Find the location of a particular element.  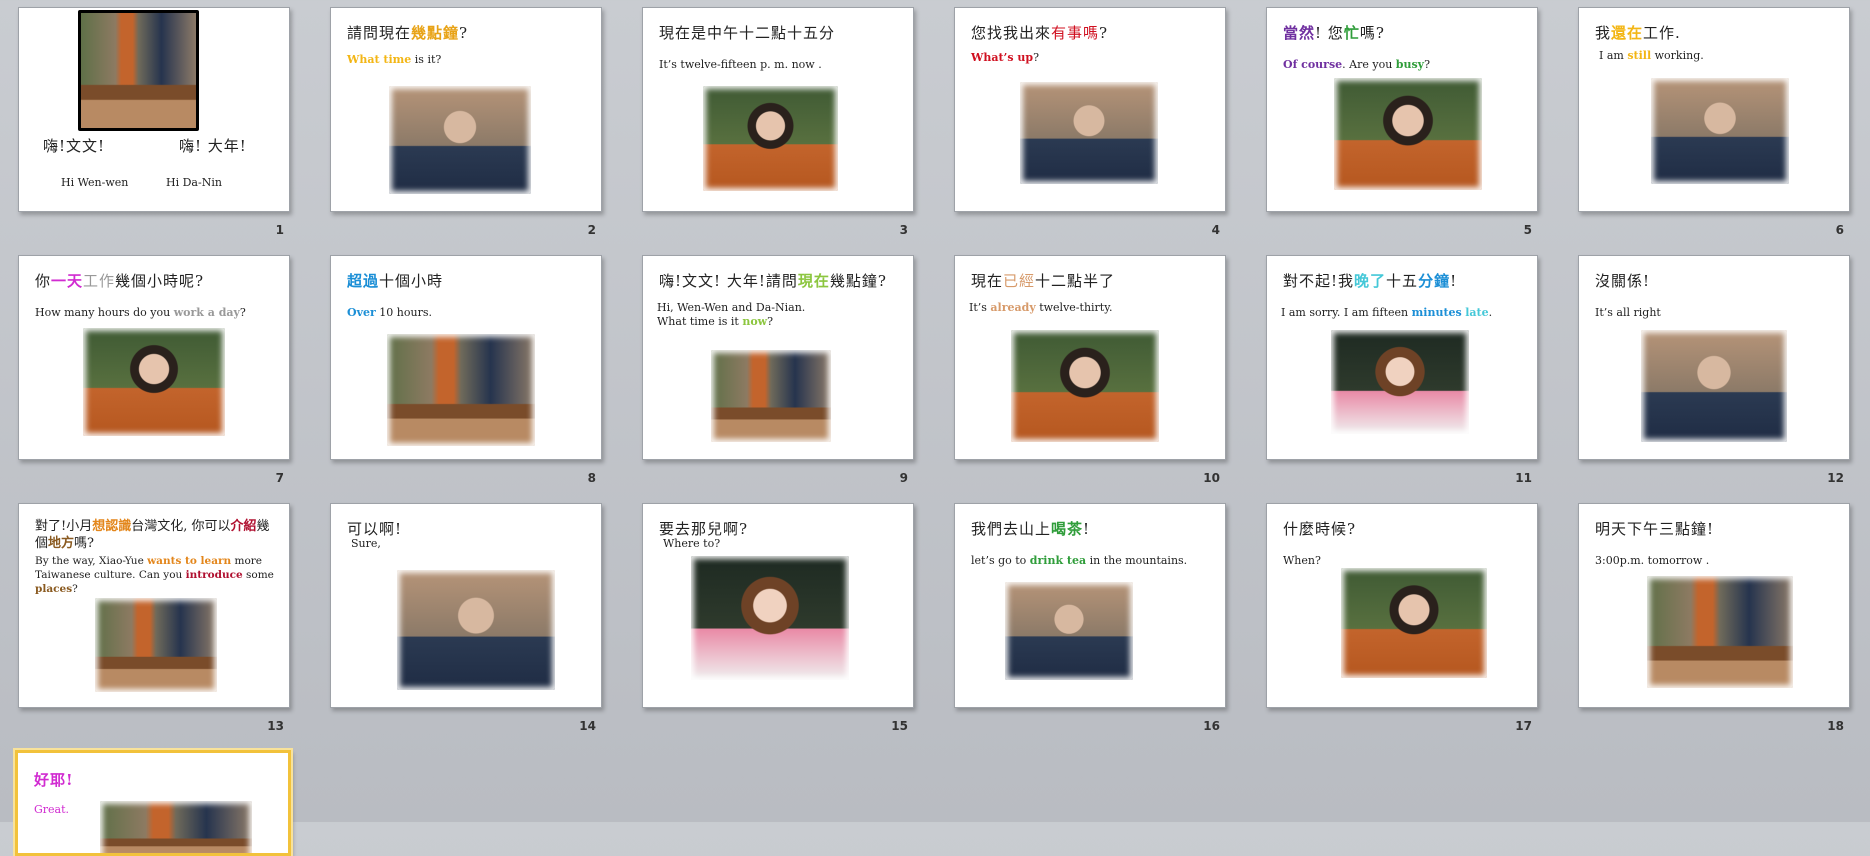

slide-thumbnail-6: 我還在工作. I am still working. is located at coordinates (1714, 109).